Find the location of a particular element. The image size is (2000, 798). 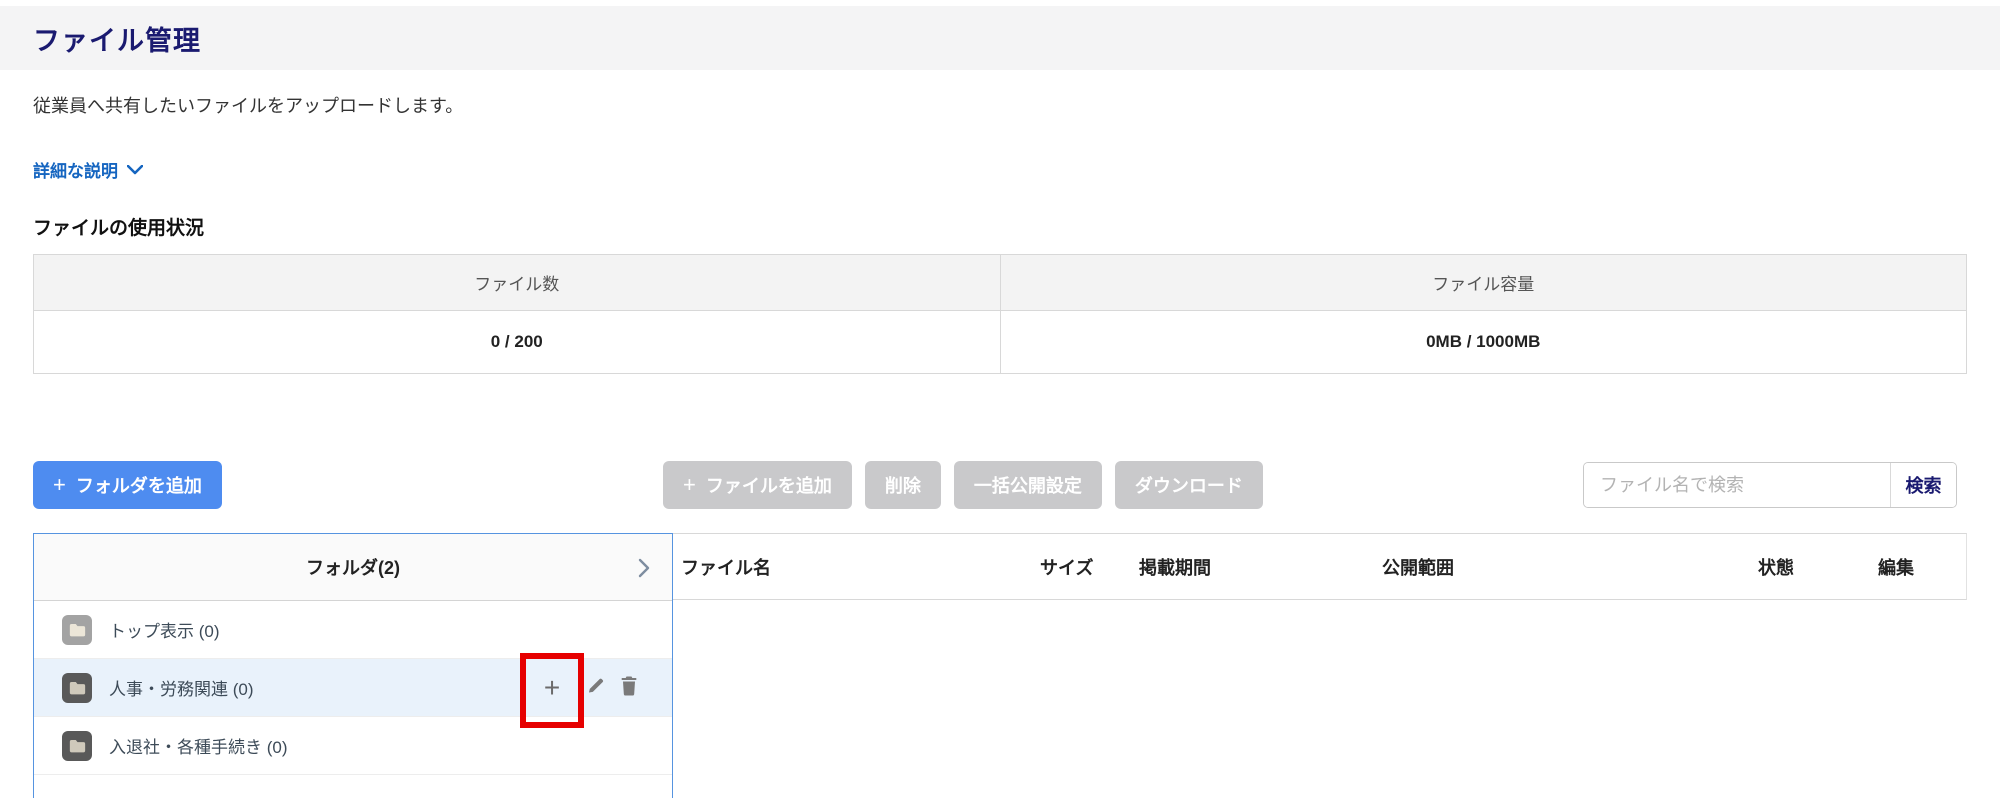

details-toggle-label: 詳細な説明 is located at coordinates (75, 171).